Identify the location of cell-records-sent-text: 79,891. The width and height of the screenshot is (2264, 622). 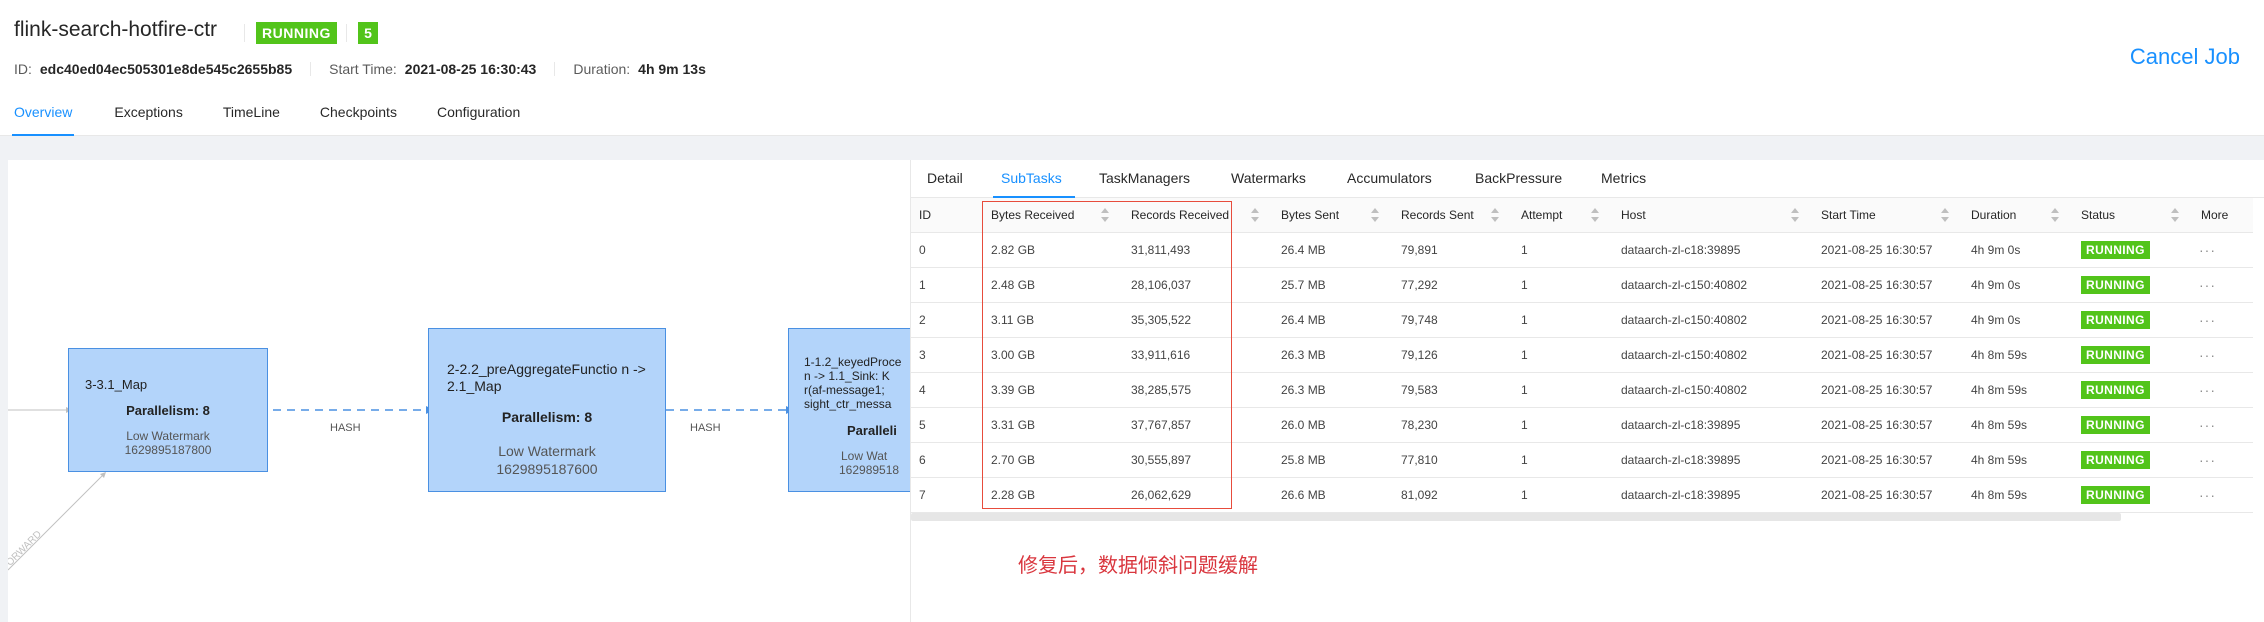
(1419, 249).